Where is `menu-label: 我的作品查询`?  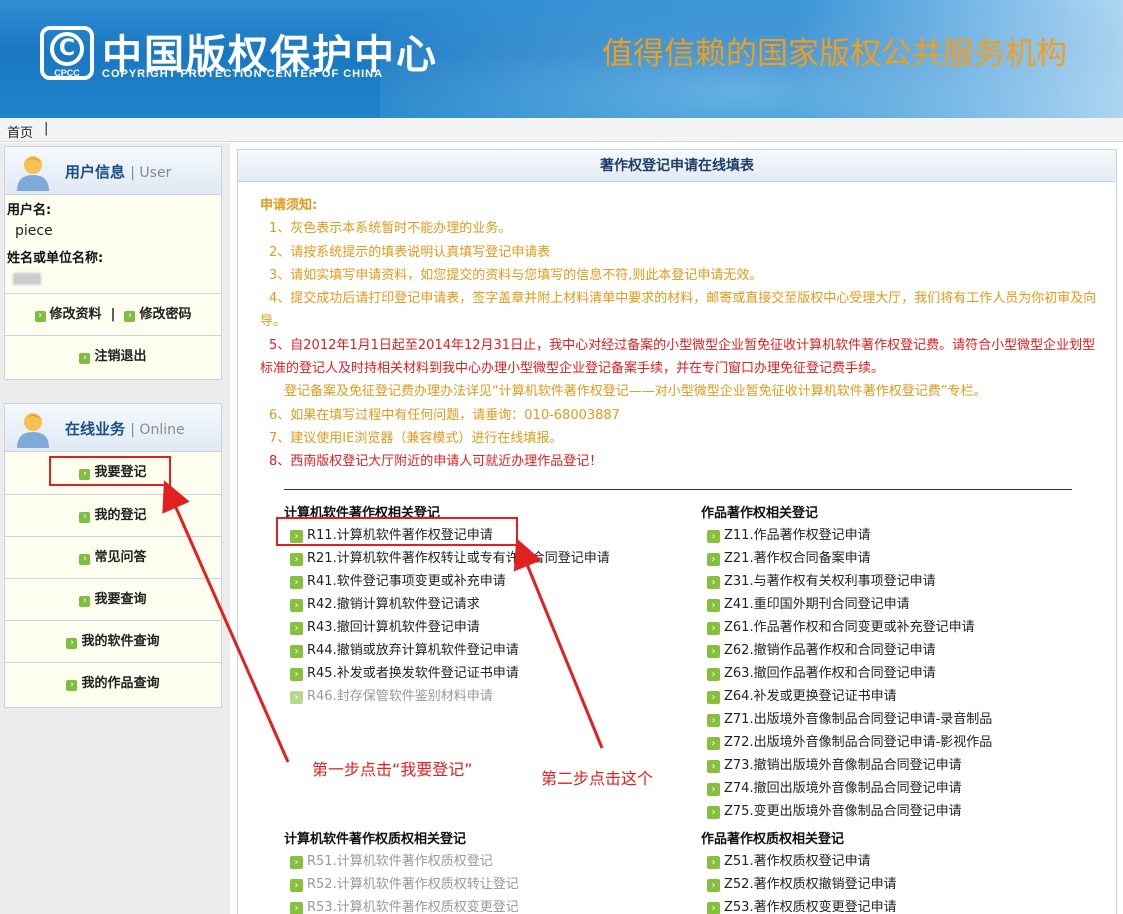 menu-label: 我的作品查询 is located at coordinates (120, 683).